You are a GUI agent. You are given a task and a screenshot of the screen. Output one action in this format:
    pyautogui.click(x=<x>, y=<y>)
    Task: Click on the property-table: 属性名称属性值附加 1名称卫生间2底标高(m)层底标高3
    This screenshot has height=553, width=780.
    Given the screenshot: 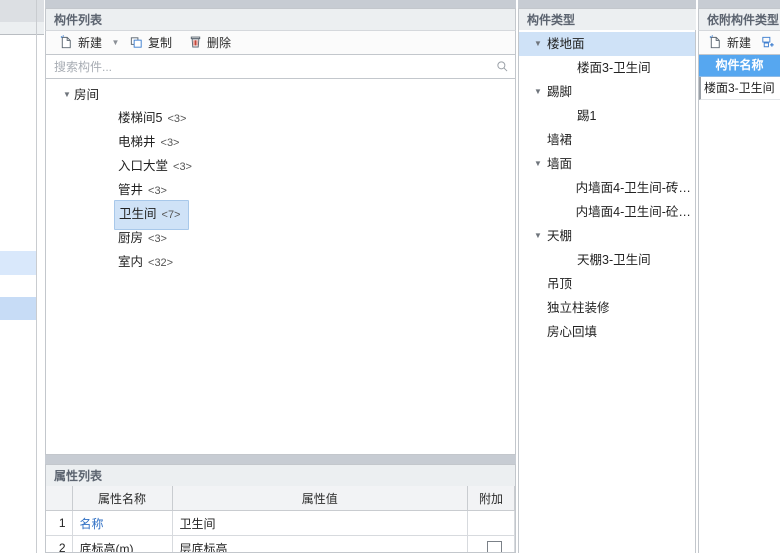 What is the action you would take?
    pyautogui.click(x=280, y=519)
    